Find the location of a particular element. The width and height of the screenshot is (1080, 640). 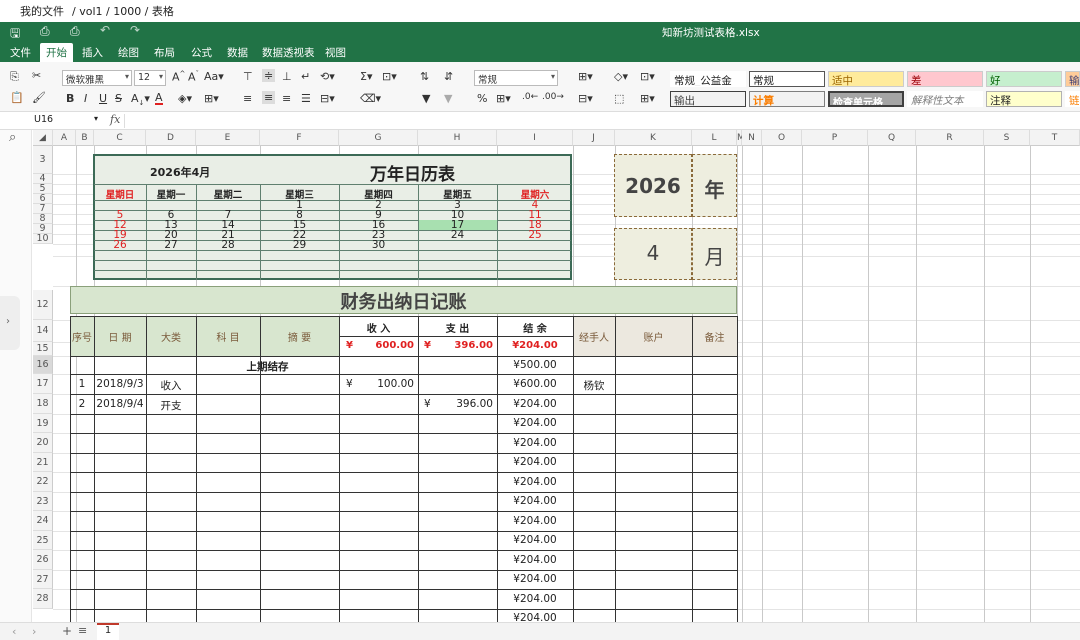

row-header-25: 25 is located at coordinates (43, 540).